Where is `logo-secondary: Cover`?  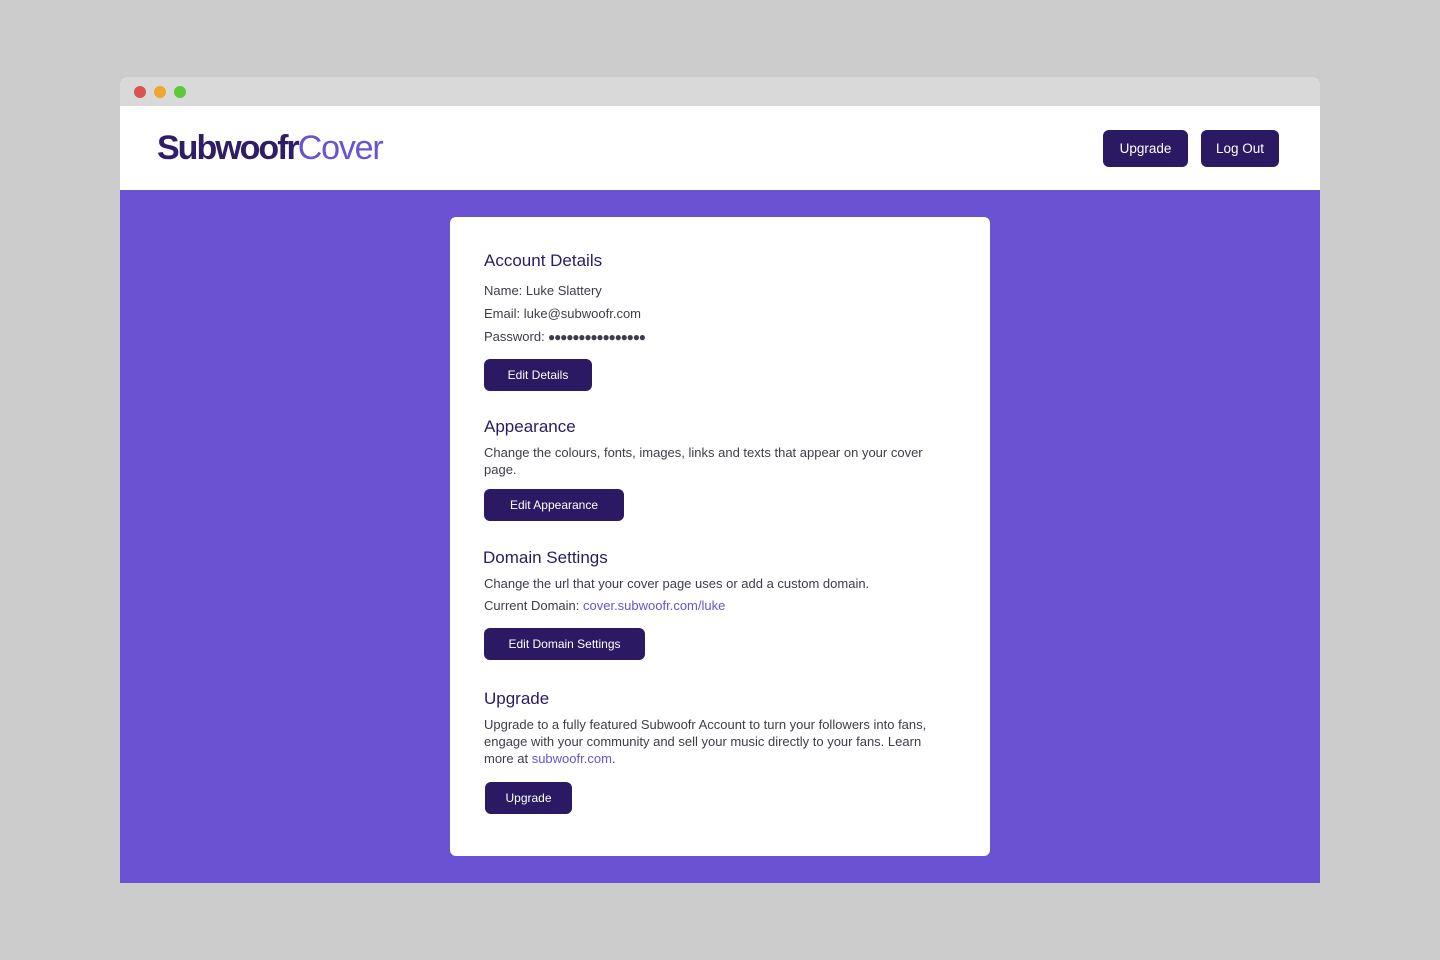 logo-secondary: Cover is located at coordinates (340, 148).